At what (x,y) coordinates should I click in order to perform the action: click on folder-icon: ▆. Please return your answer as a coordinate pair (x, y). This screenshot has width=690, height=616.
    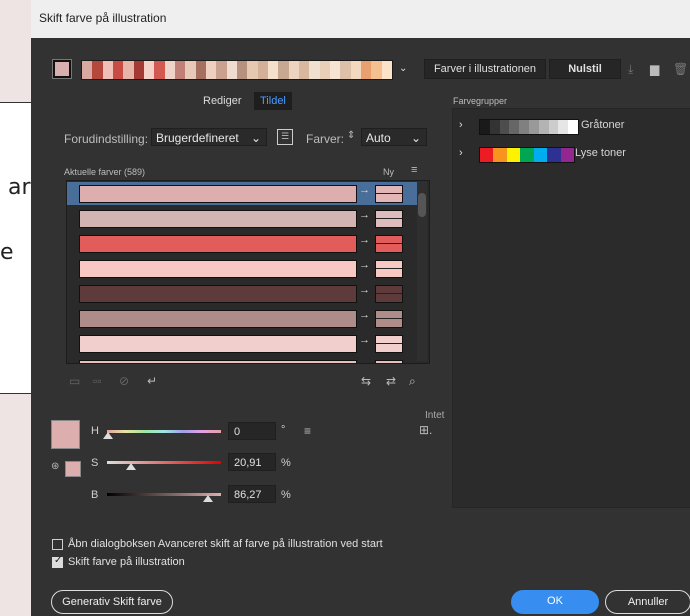
    Looking at the image, I should click on (654, 69).